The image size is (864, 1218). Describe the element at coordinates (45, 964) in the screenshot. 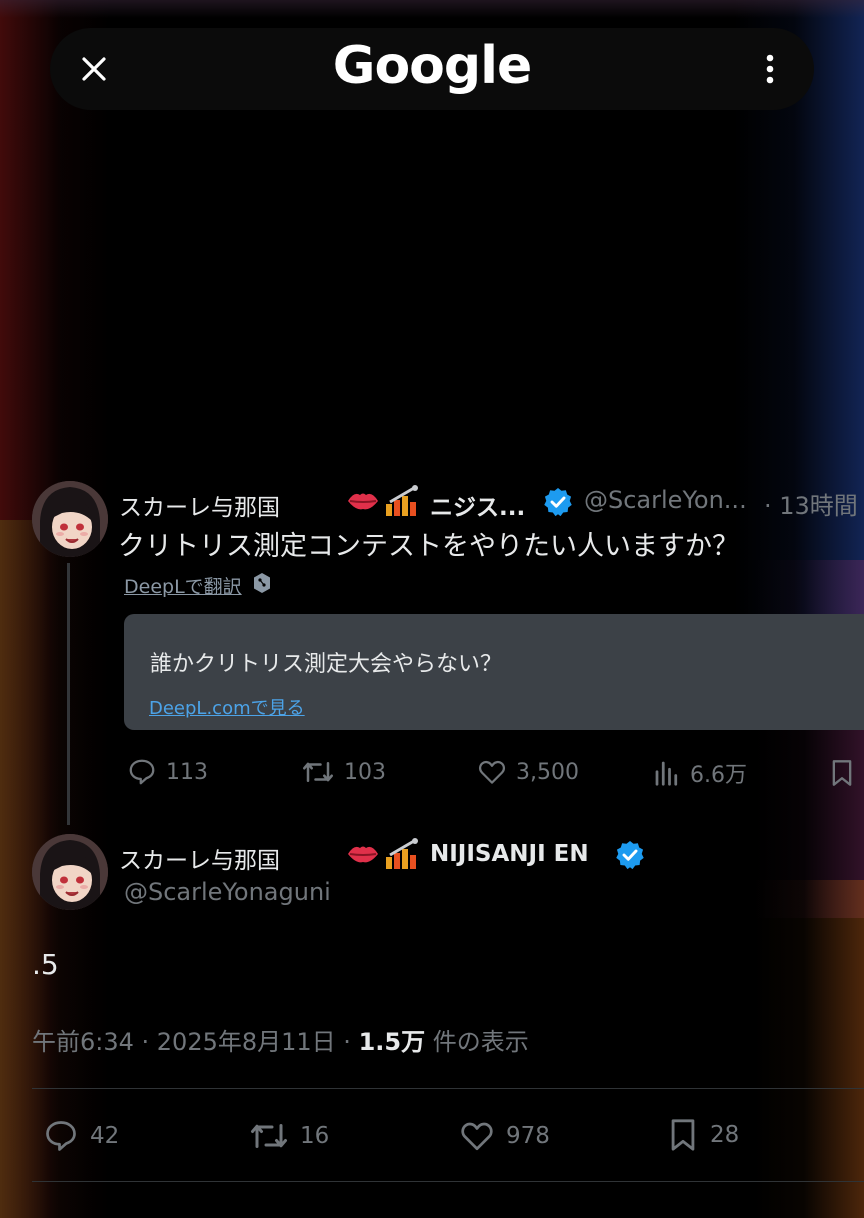

I see `tweet-text: .5` at that location.